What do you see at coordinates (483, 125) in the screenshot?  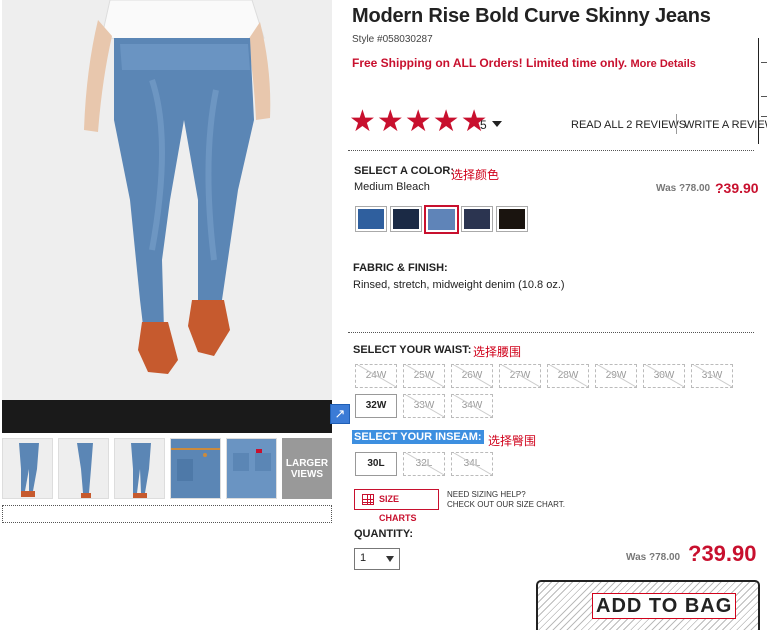 I see `rating-count: 5` at bounding box center [483, 125].